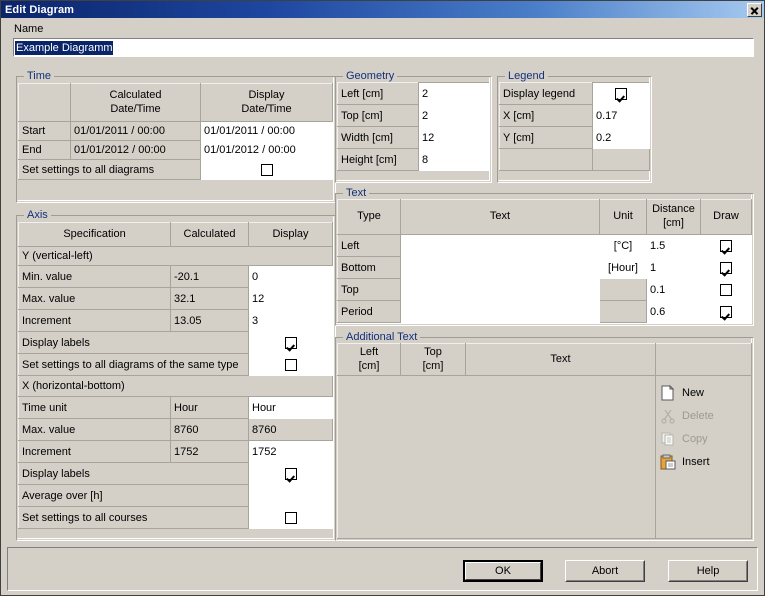  I want to click on axis-x-increment-calculated: 1752, so click(209, 451).